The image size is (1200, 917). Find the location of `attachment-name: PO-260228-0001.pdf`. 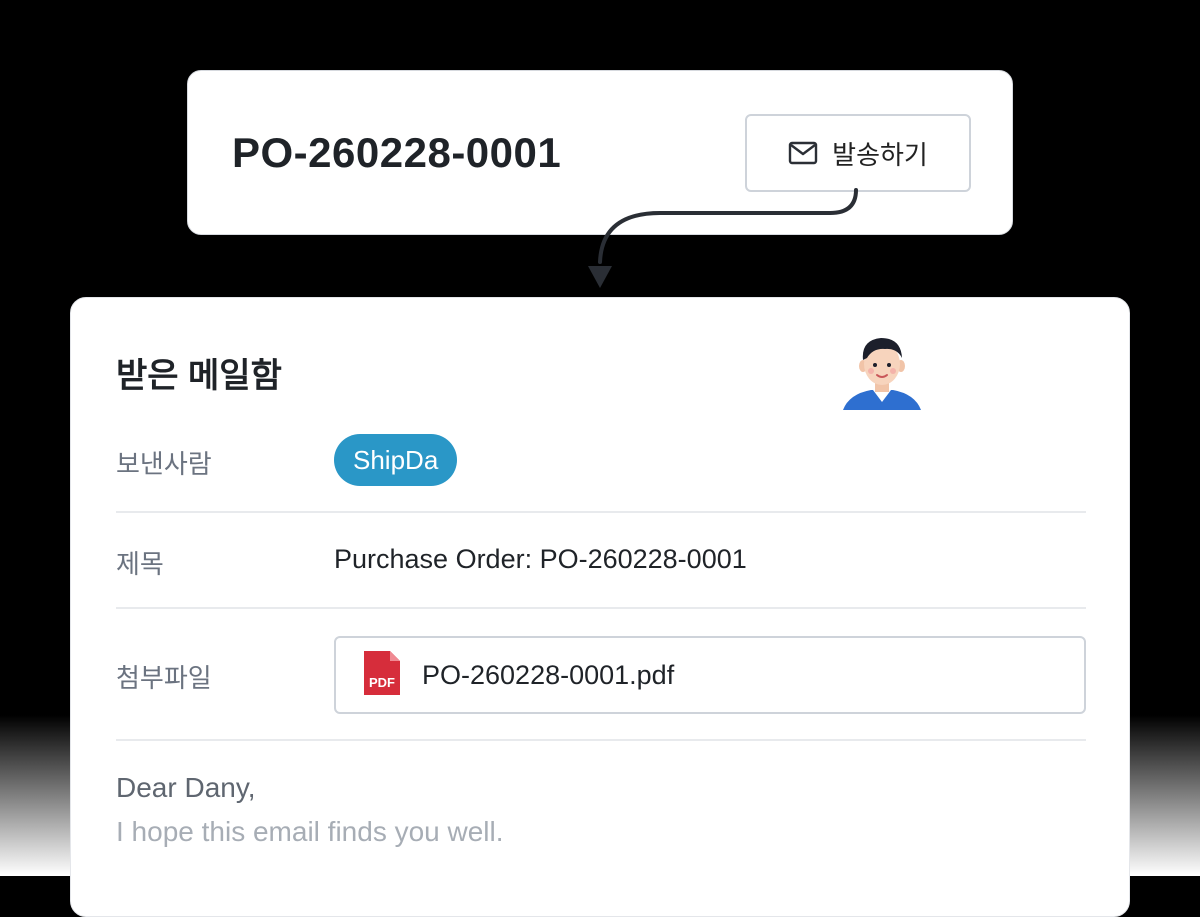

attachment-name: PO-260228-0001.pdf is located at coordinates (548, 674).